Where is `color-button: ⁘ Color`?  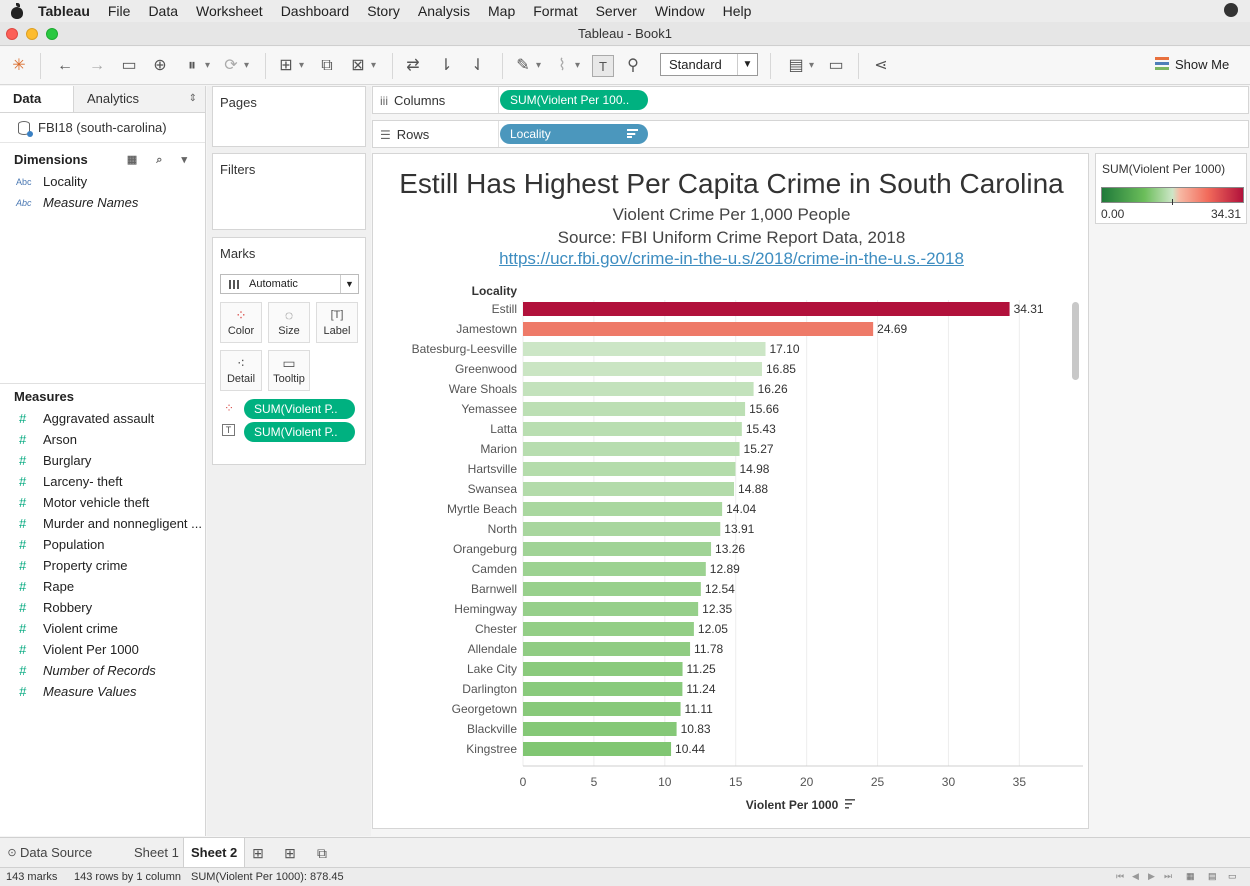
color-button: ⁘ Color is located at coordinates (241, 322).